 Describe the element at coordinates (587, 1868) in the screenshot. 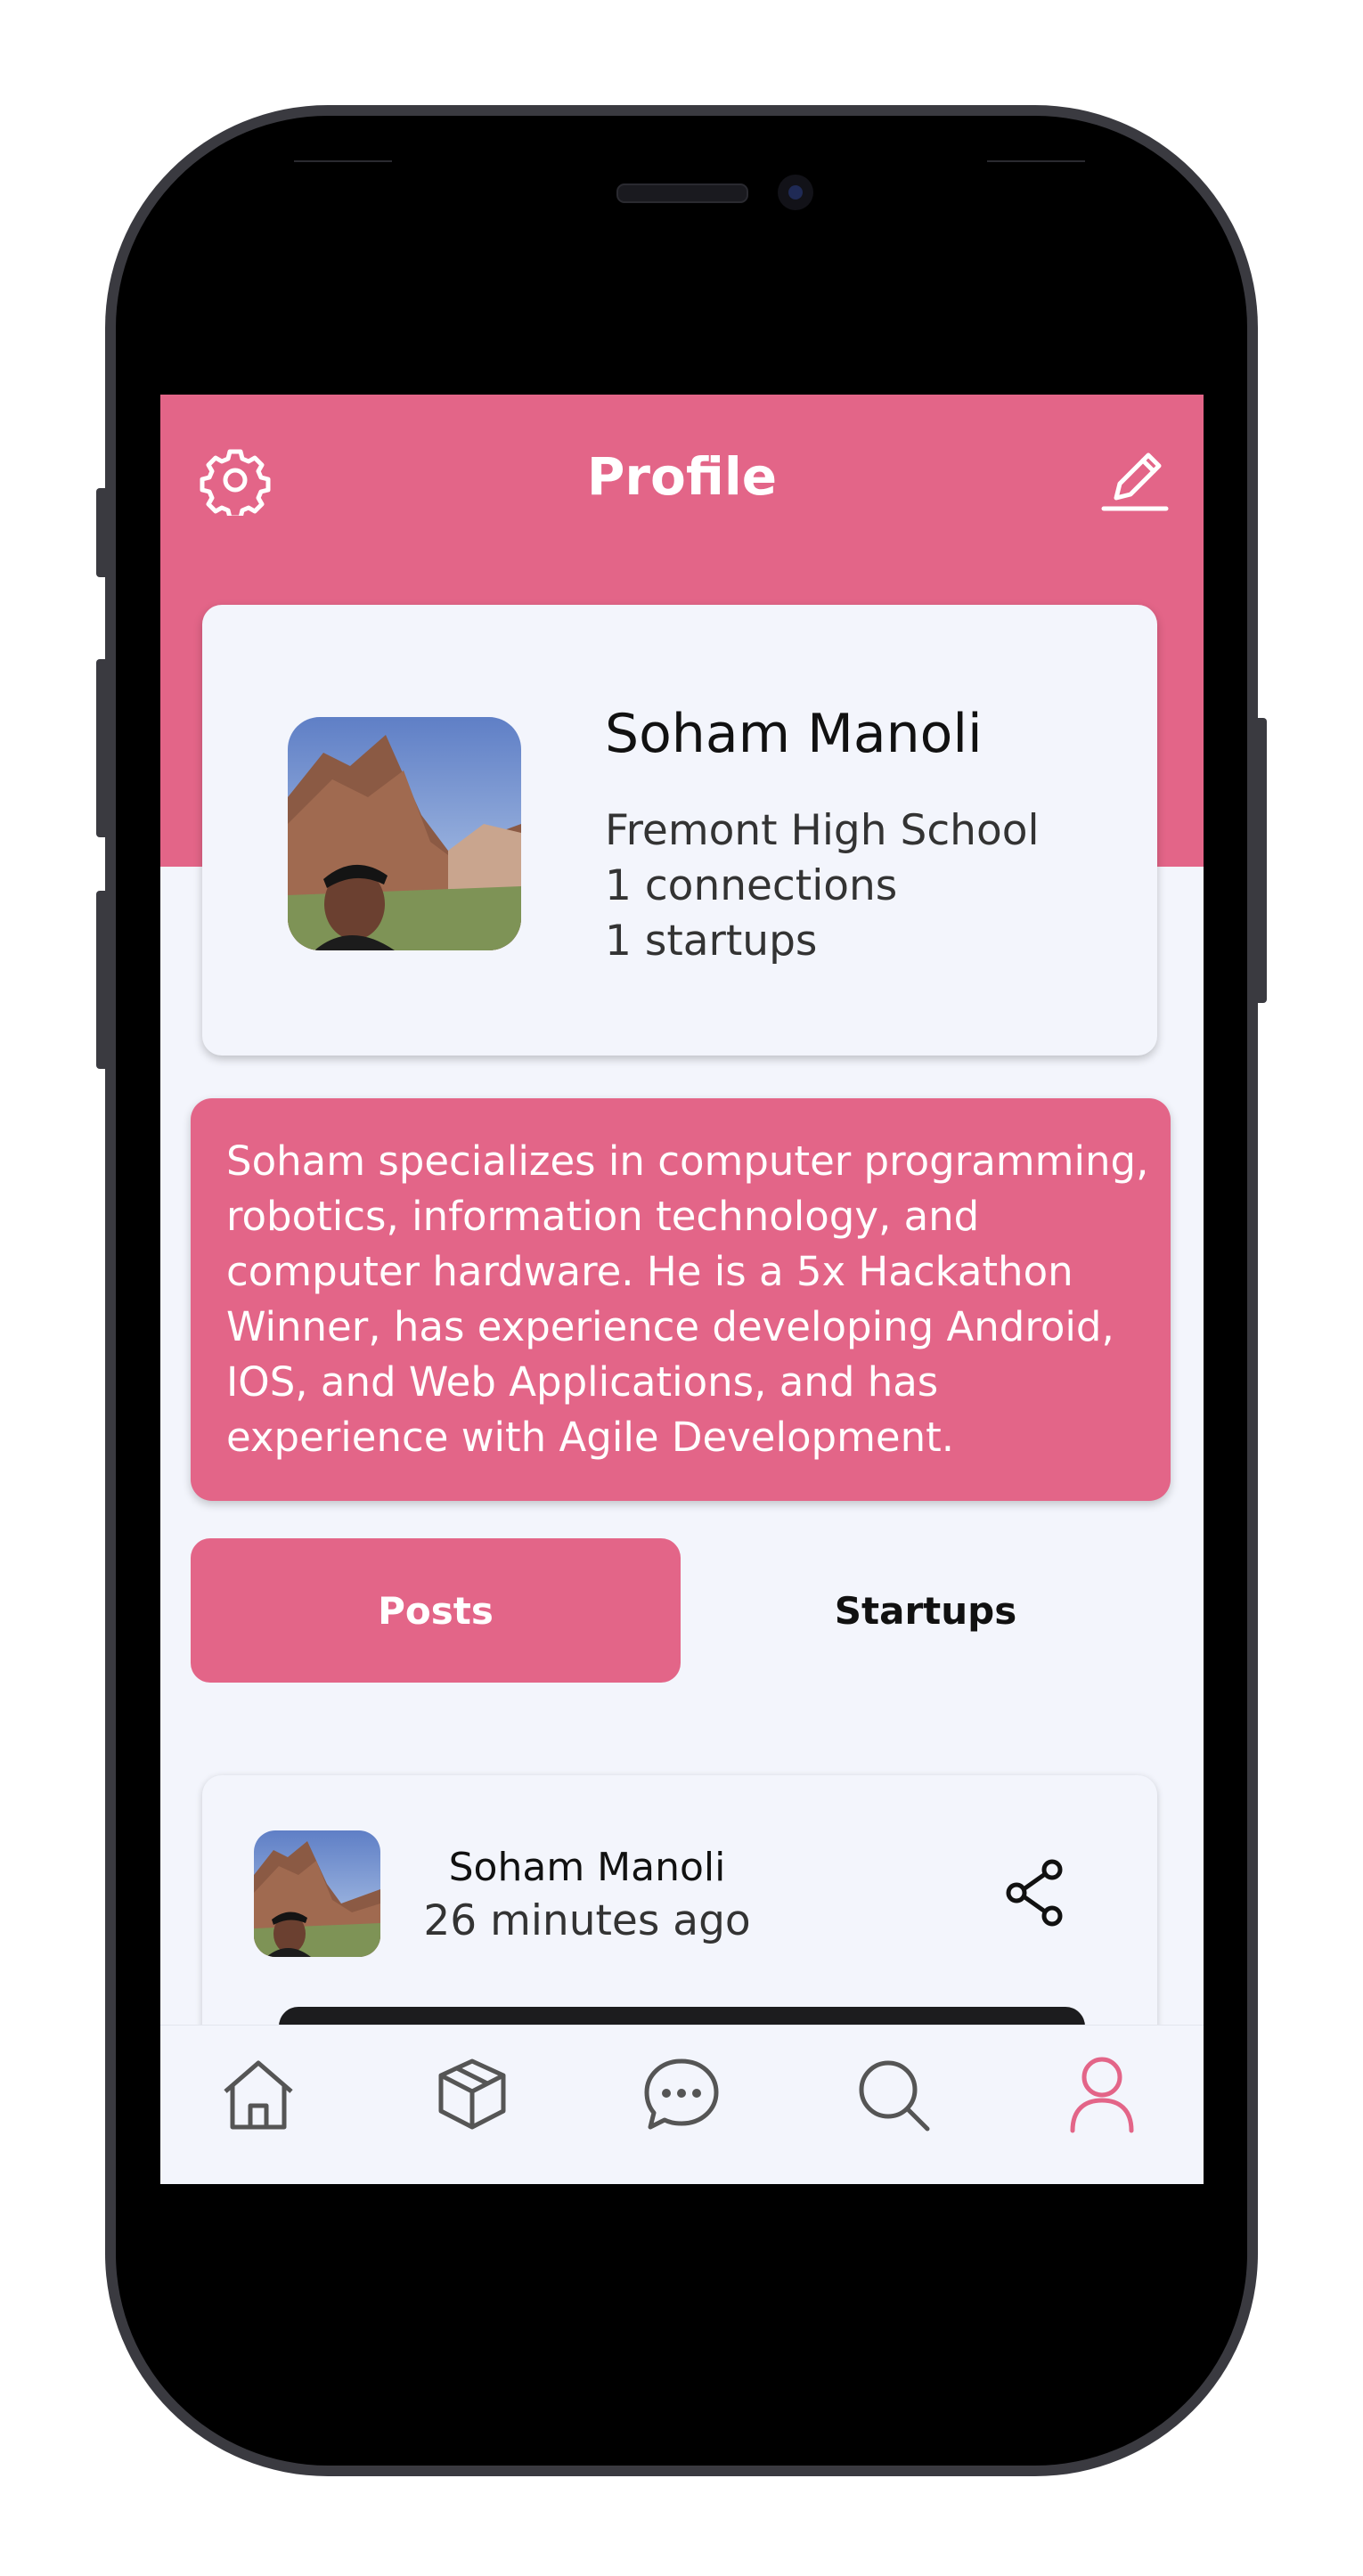

I see `post-author-name: Soham Manoli` at that location.